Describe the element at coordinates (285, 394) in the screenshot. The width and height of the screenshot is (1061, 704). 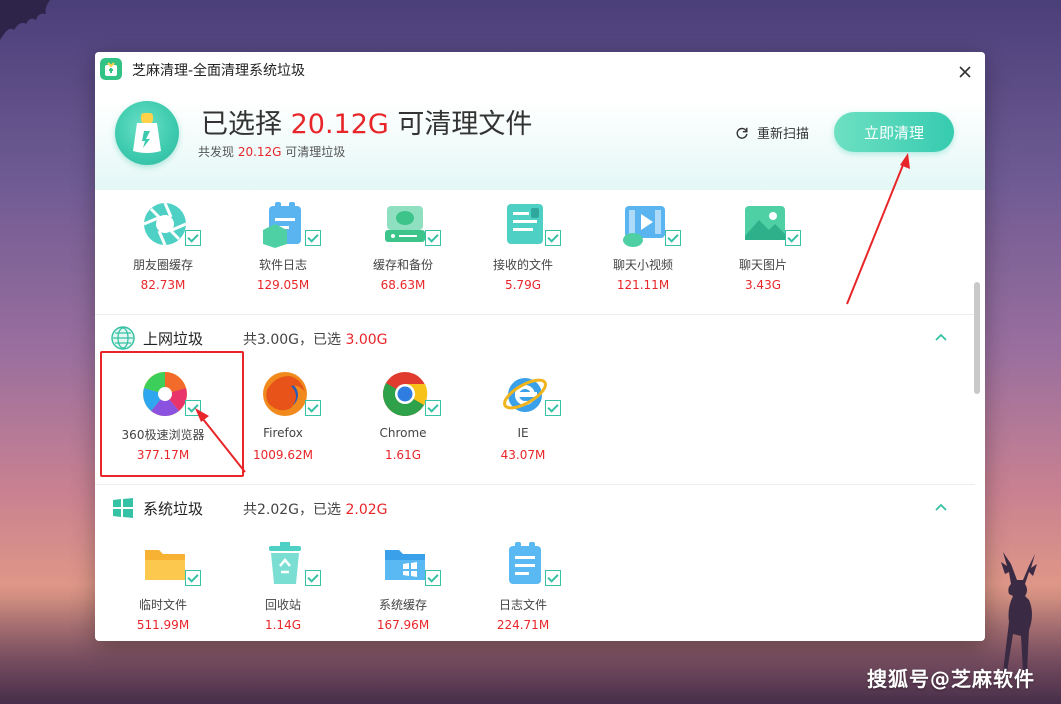
I see `firefox-icon` at that location.